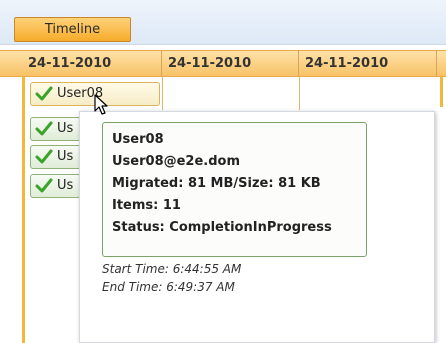 This screenshot has height=343, width=446. I want to click on toolbar: Timeline, so click(223, 22).